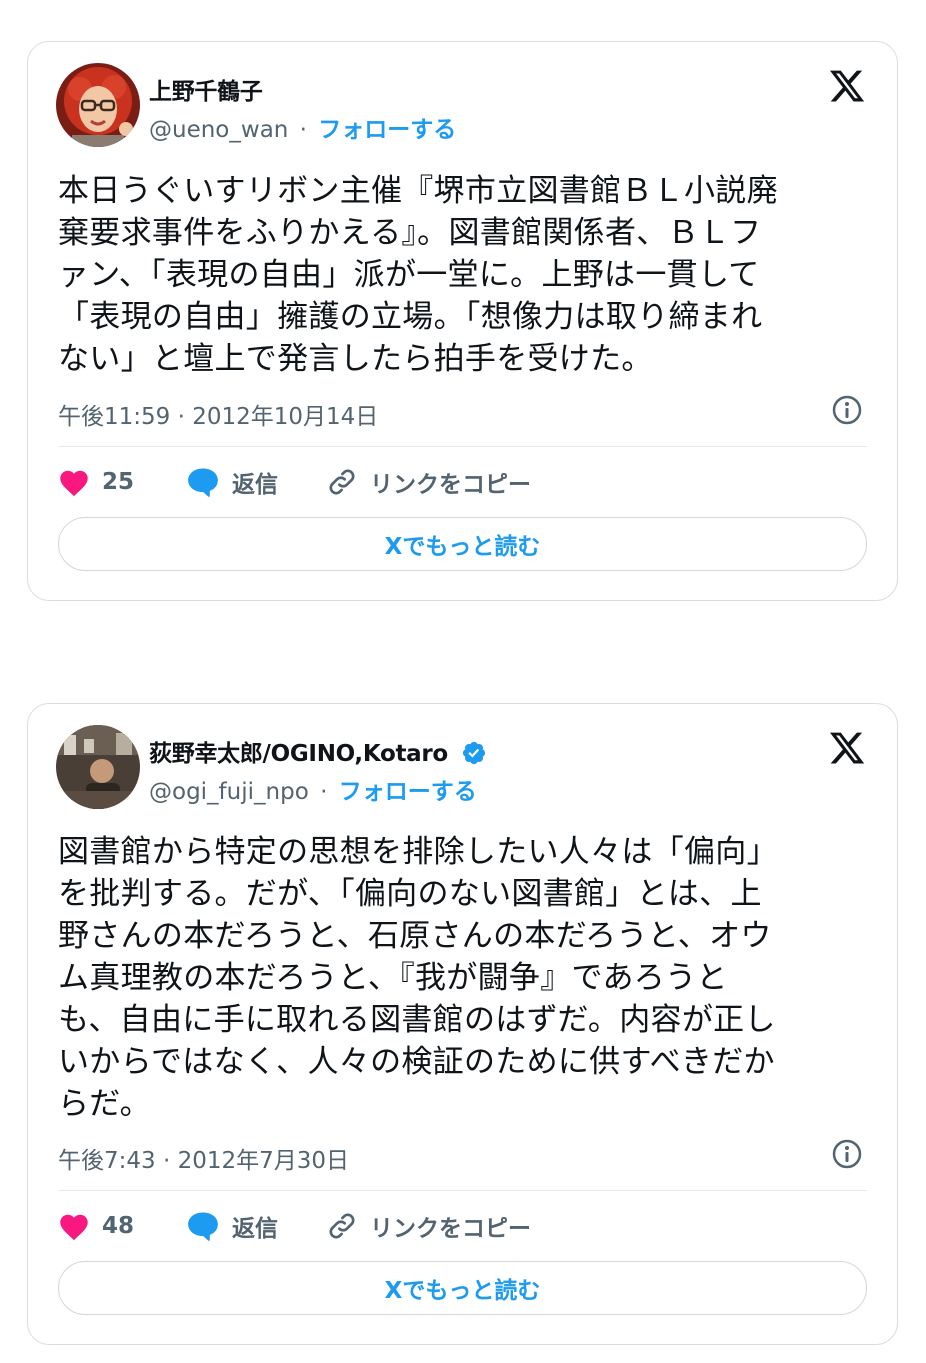 The height and width of the screenshot is (1363, 926). Describe the element at coordinates (298, 754) in the screenshot. I see `author-name: 荻野幸太郎/OGINO,Kotaro` at that location.